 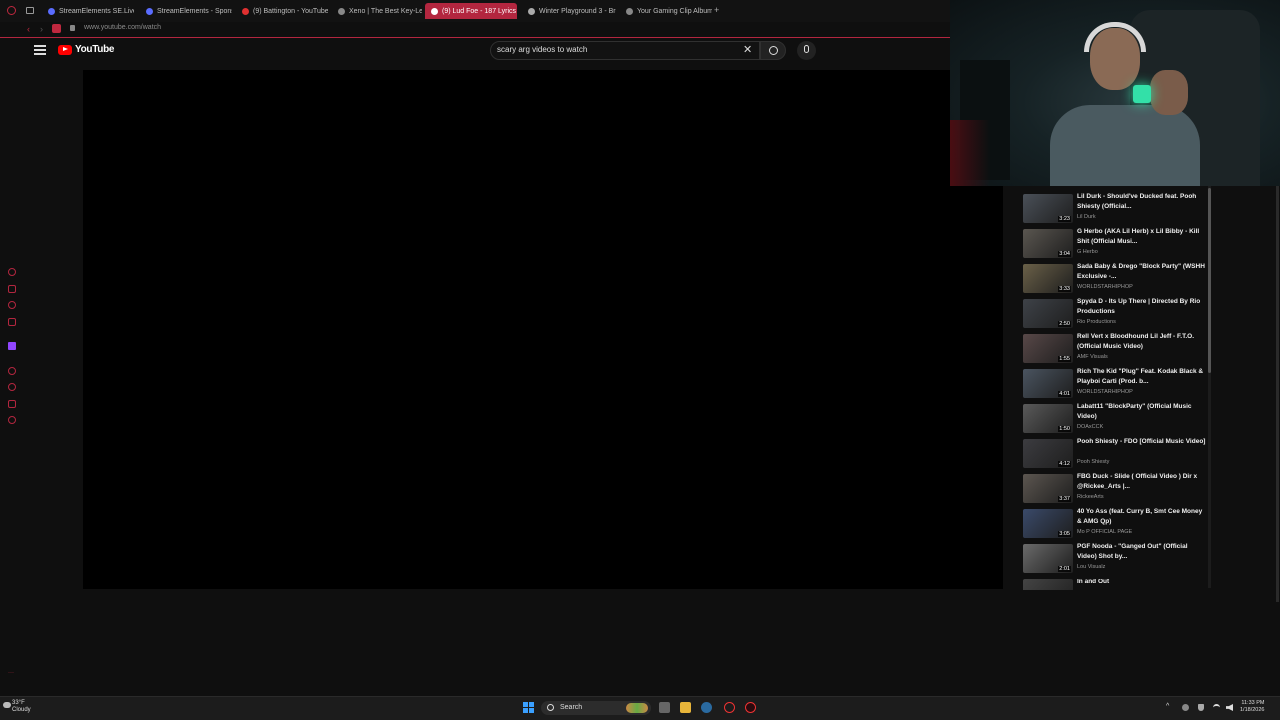 What do you see at coordinates (750, 707) in the screenshot?
I see `opera-icon` at bounding box center [750, 707].